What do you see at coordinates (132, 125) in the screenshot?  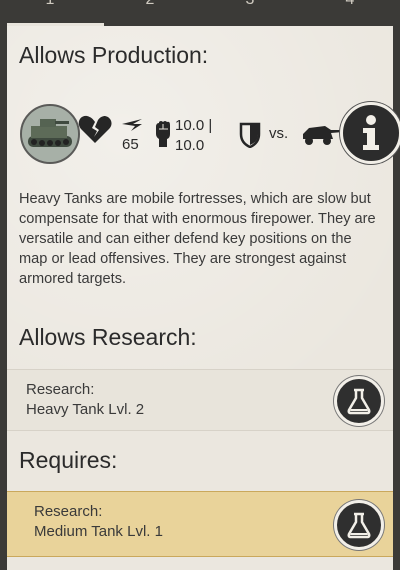 I see `speed-icon` at bounding box center [132, 125].